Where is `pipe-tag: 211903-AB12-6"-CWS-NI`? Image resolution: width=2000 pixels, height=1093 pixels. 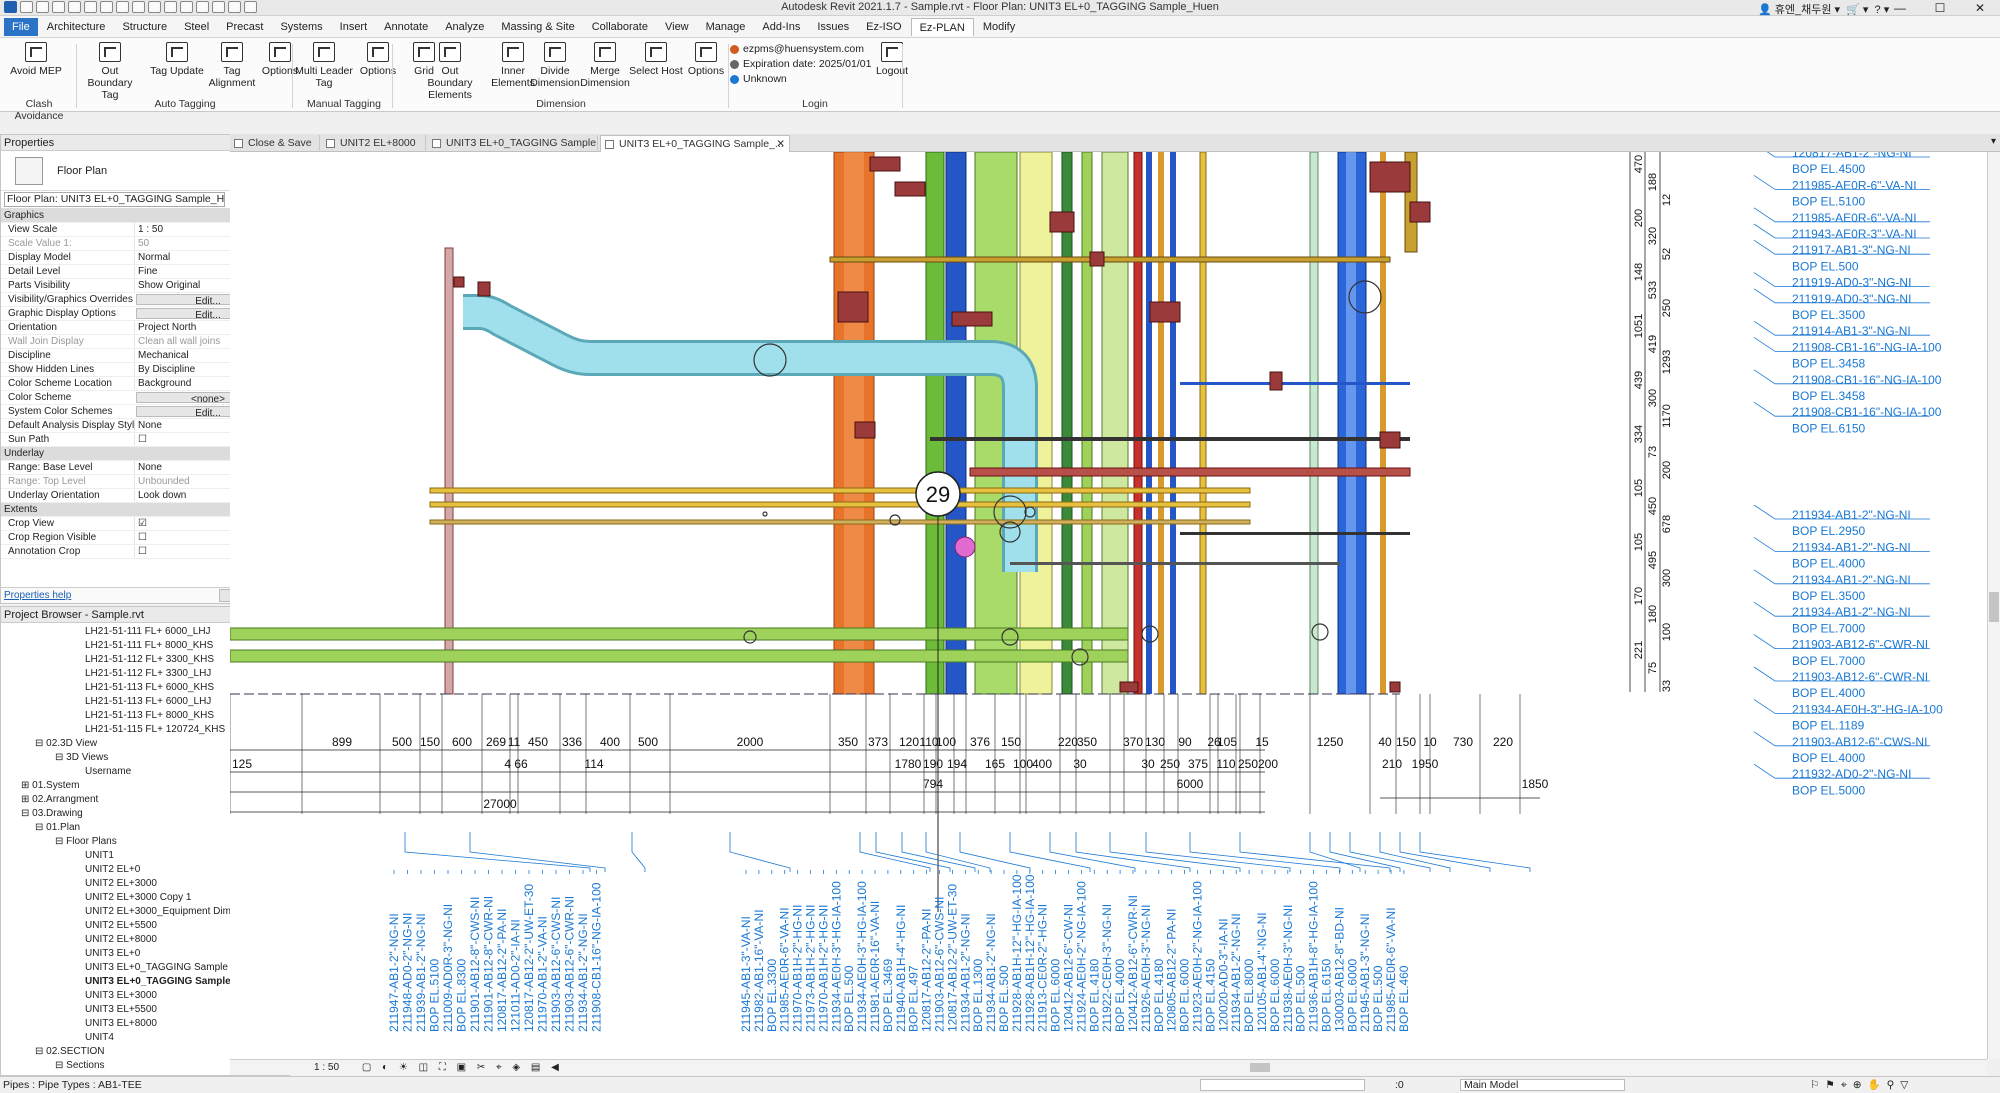
pipe-tag: 211903-AB12-6"-CWS-NI is located at coordinates (1859, 742).